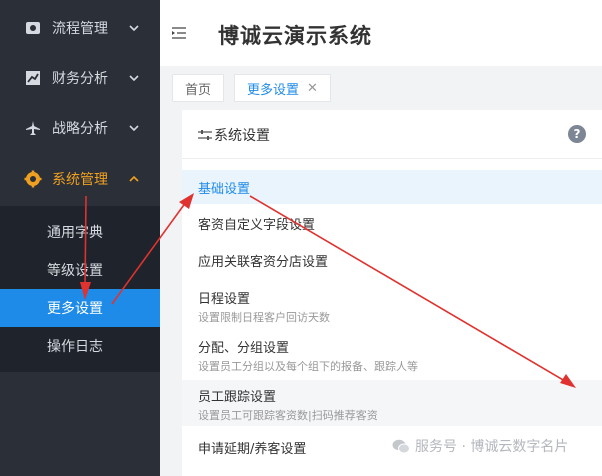  I want to click on top-header: 博诚云演示系统, so click(381, 33).